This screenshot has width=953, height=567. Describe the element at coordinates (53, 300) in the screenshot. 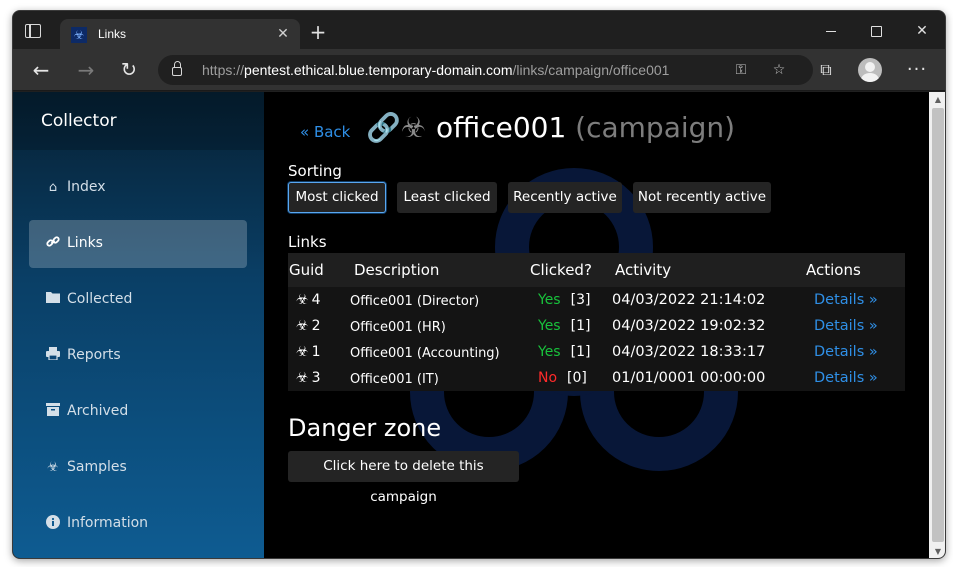

I see `folder-icon` at that location.